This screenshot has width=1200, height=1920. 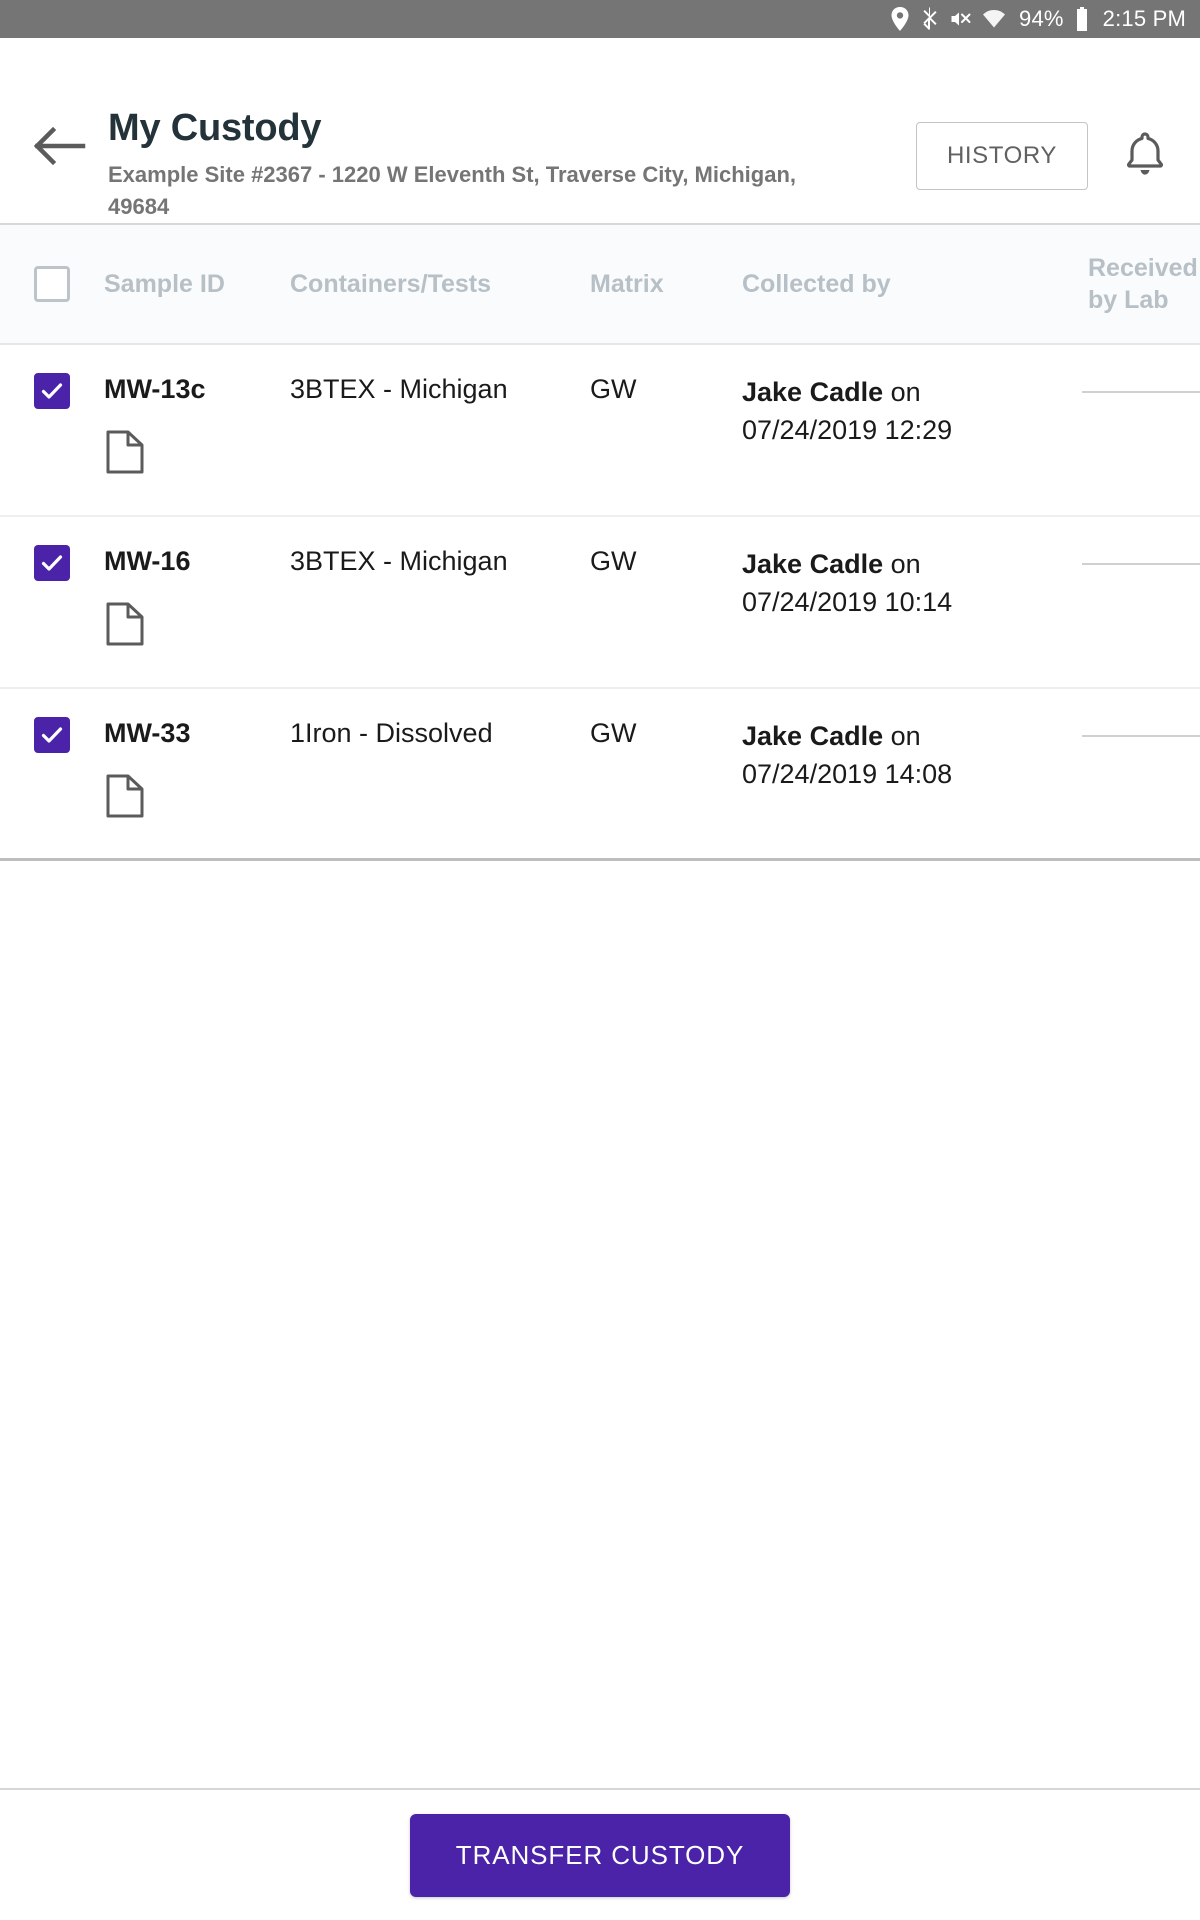 I want to click on notification-bell-icon, so click(x=1145, y=156).